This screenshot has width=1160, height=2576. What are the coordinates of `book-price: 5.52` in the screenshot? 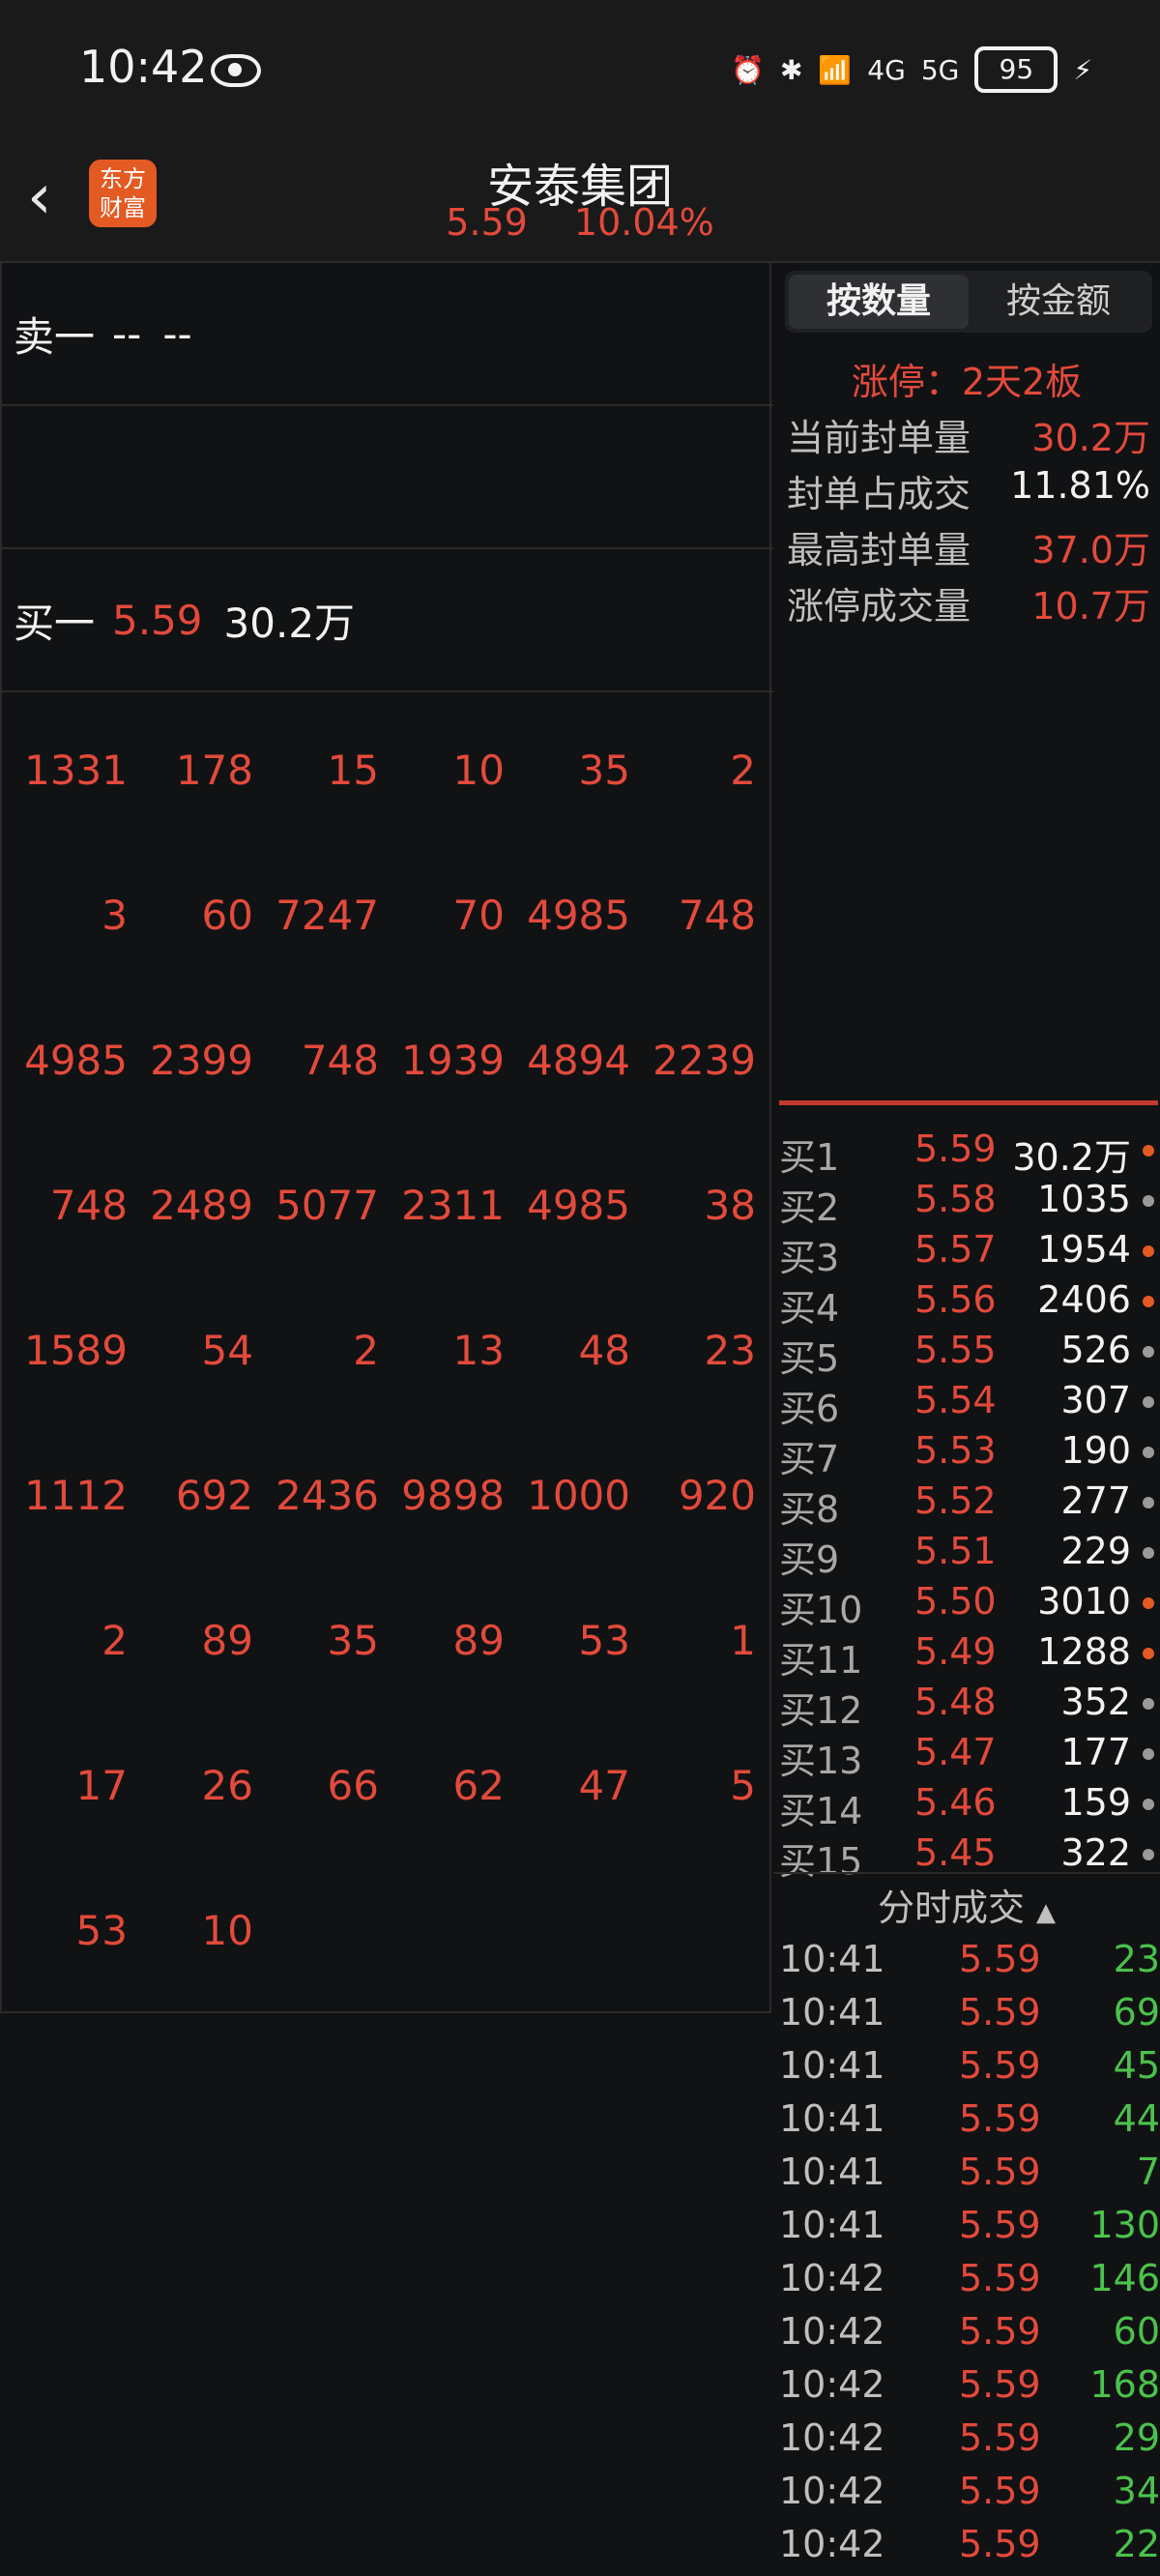 It's located at (956, 1500).